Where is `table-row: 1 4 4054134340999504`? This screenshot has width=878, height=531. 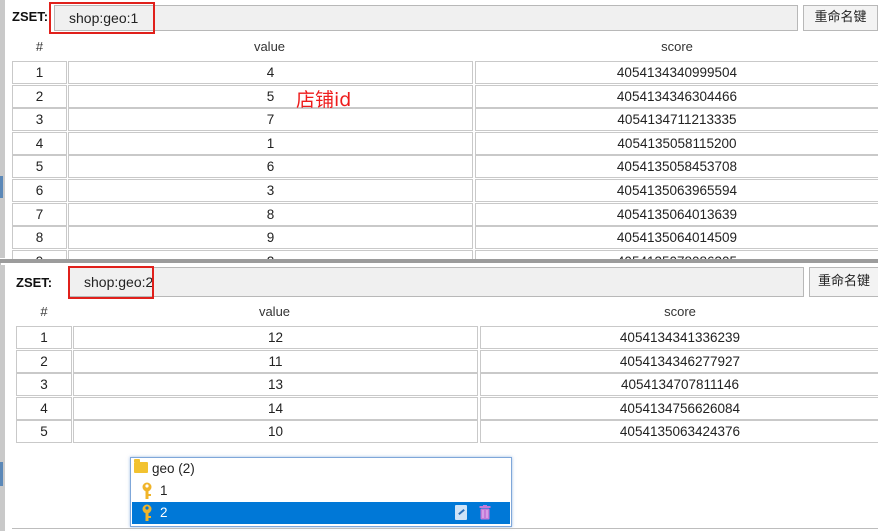 table-row: 1 4 4054134340999504 is located at coordinates (445, 72).